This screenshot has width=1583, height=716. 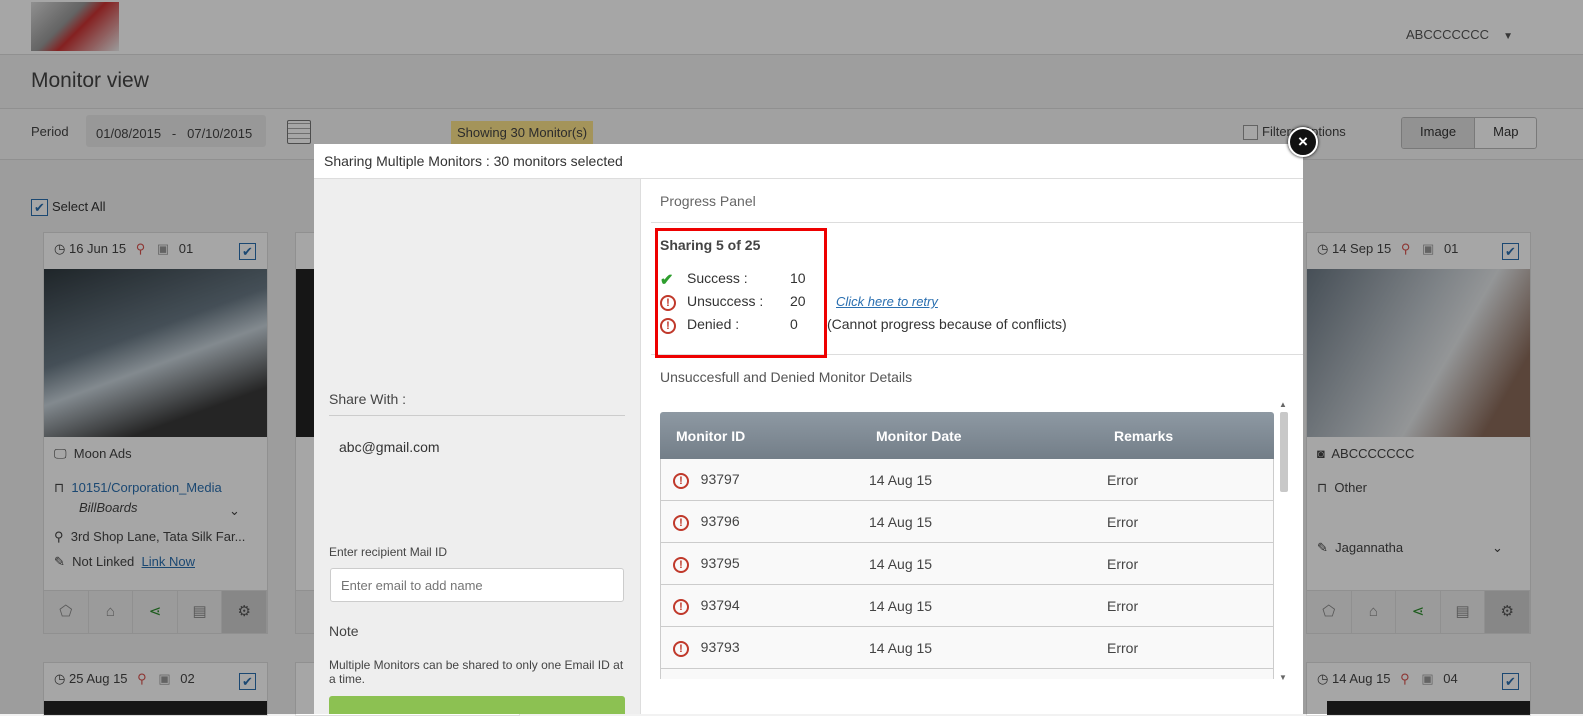 I want to click on monitor-id: 93794, so click(x=720, y=604).